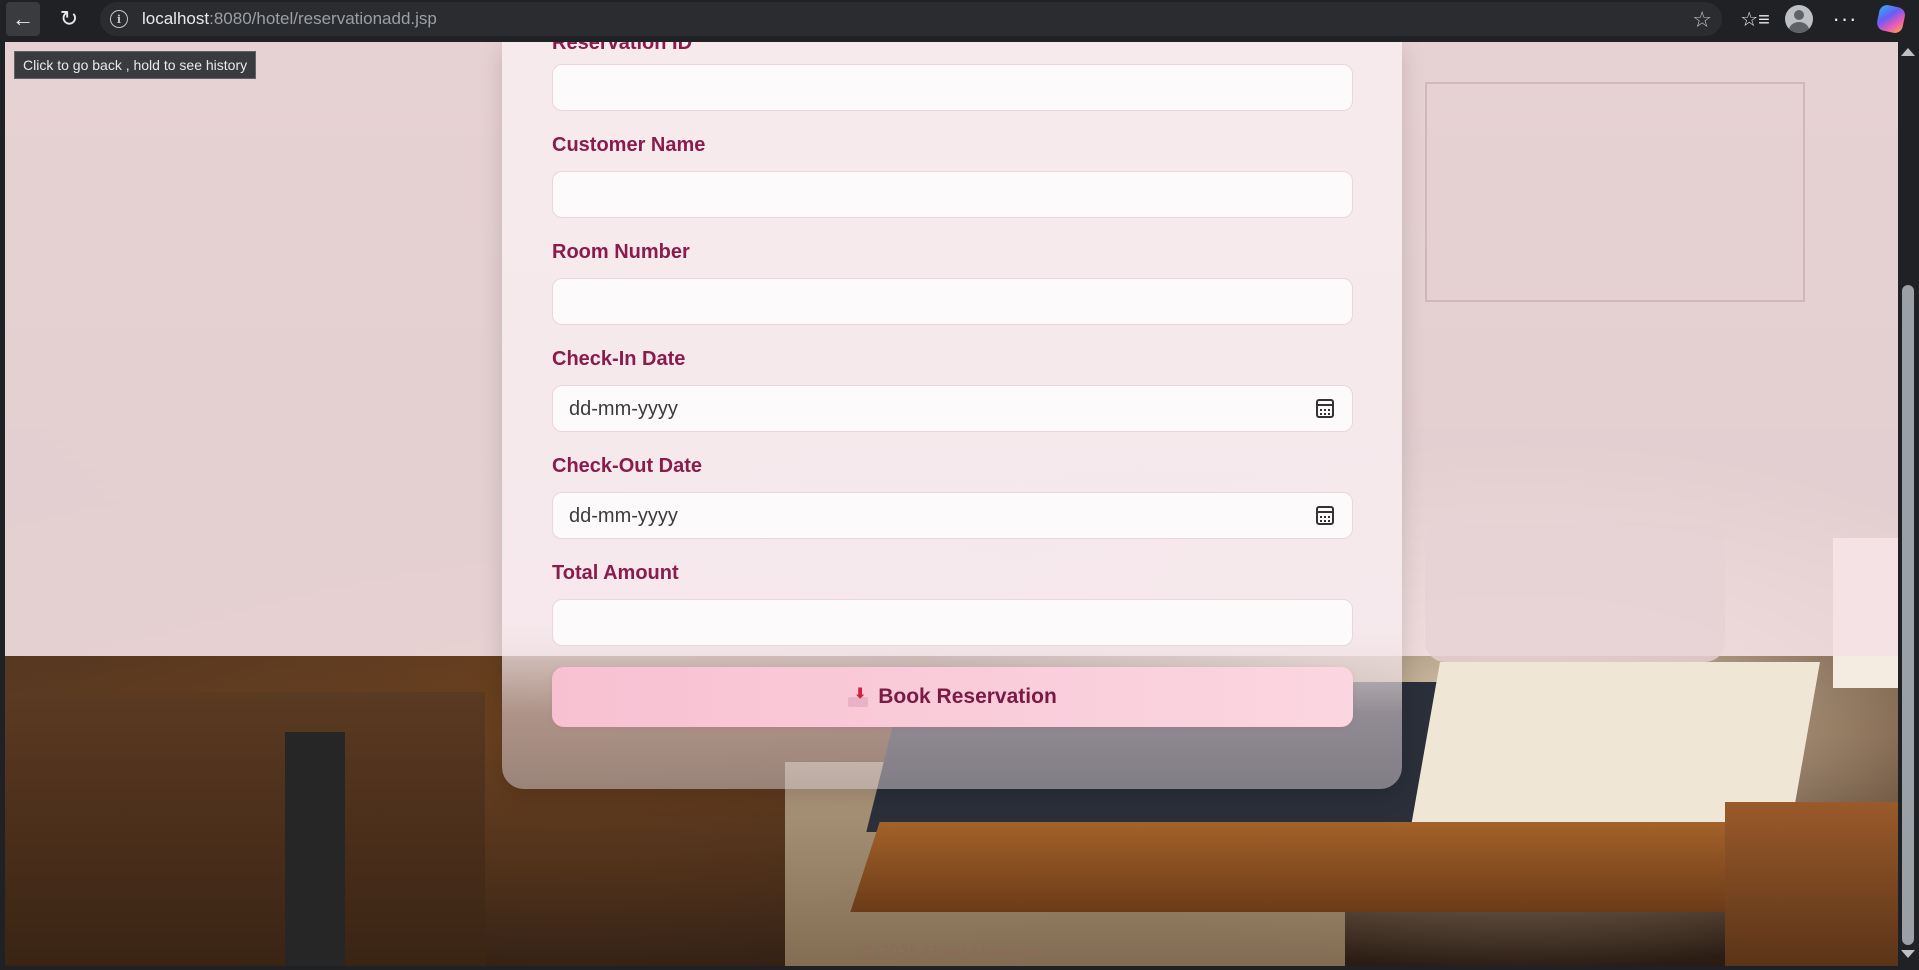 Image resolution: width=1919 pixels, height=970 pixels. I want to click on down-arrow-shape: ⬇, so click(860, 693).